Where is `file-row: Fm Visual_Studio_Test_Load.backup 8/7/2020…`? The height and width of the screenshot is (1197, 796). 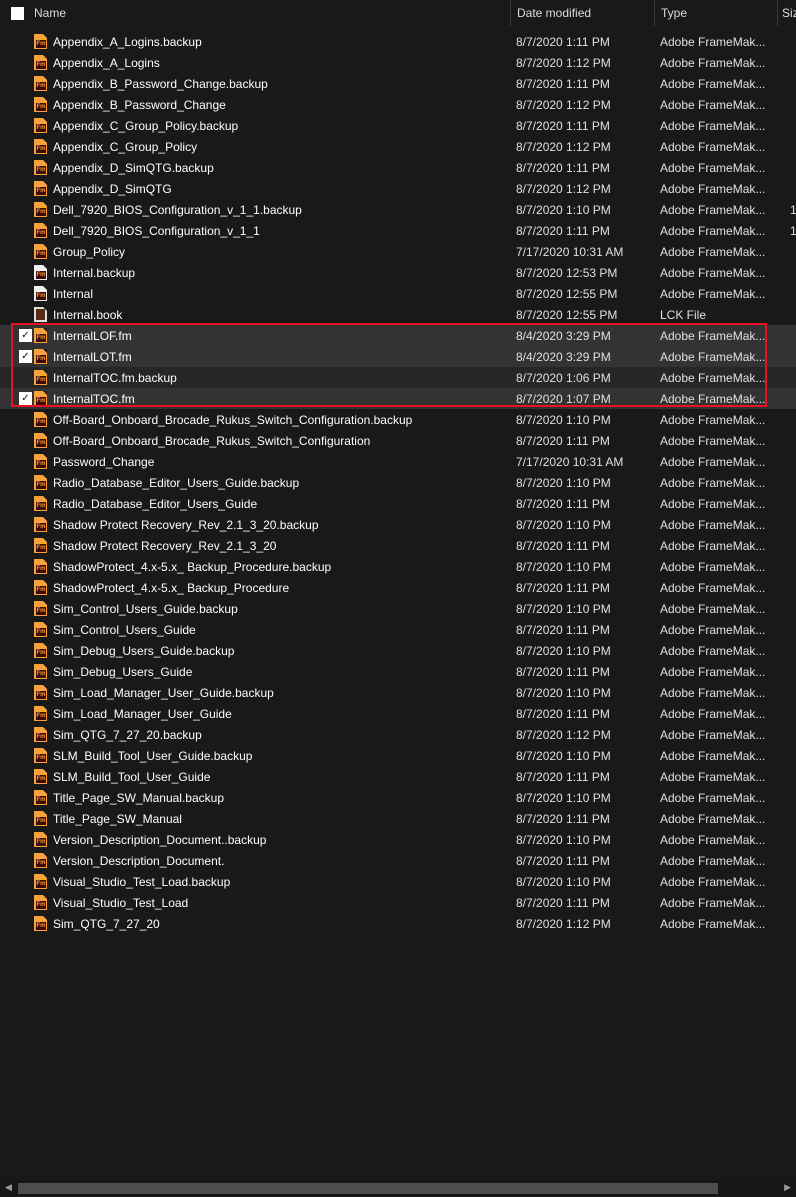
file-row: Fm Visual_Studio_Test_Load.backup 8/7/2020… is located at coordinates (398, 881).